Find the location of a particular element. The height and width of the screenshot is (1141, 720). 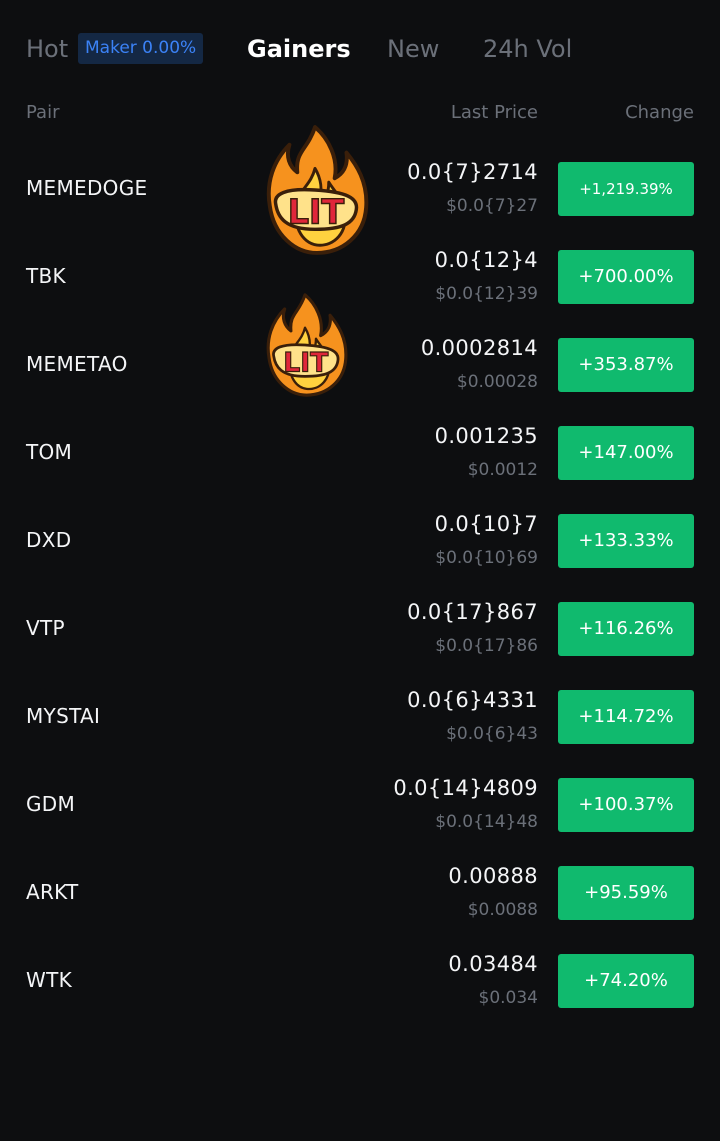

last-price: 0.0{7}2714 is located at coordinates (472, 172).